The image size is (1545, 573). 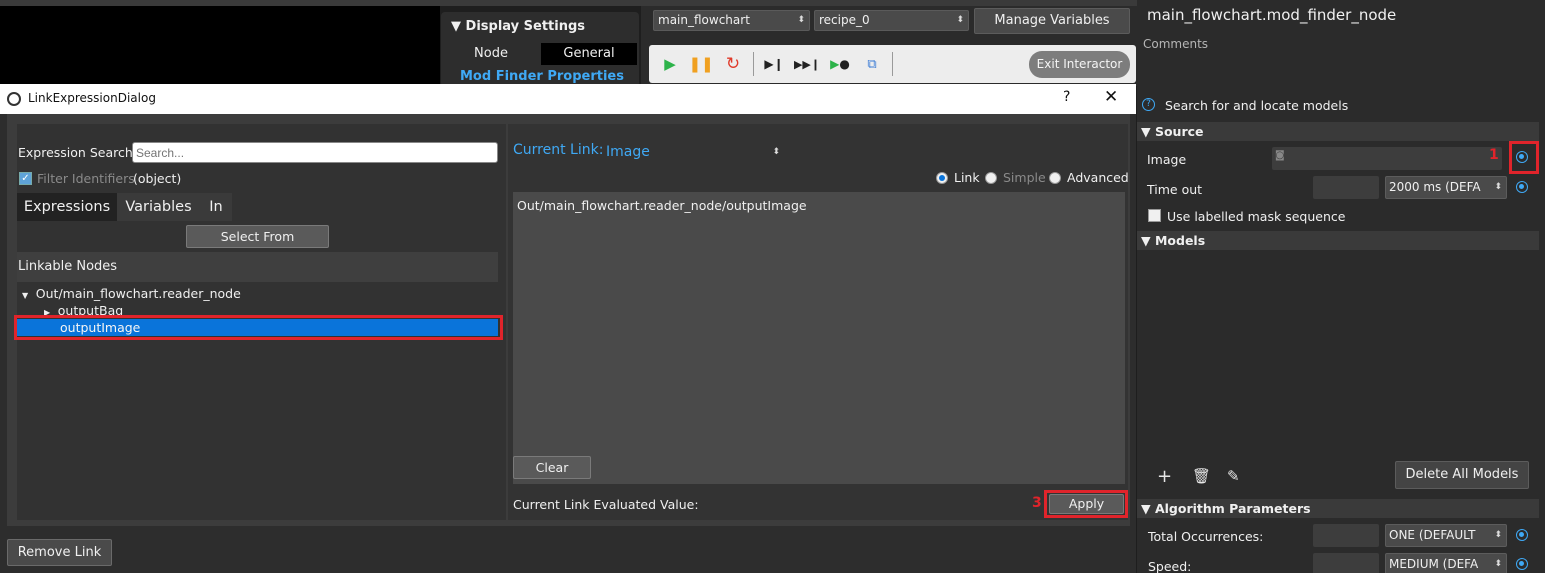 What do you see at coordinates (1272, 15) in the screenshot?
I see `node-title: main_flowchart.mod_finder_node` at bounding box center [1272, 15].